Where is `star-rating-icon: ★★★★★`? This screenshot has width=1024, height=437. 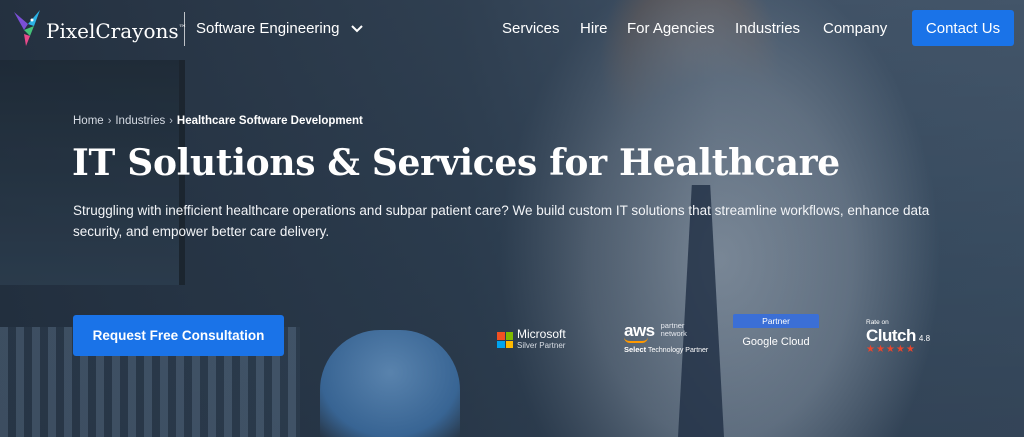
star-rating-icon: ★★★★★ is located at coordinates (891, 349).